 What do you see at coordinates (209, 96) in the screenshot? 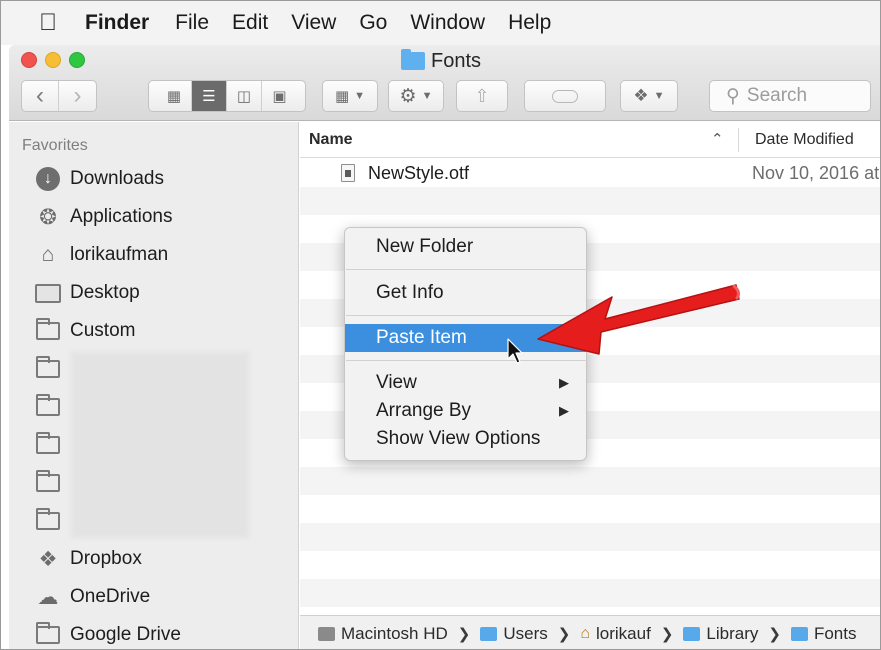
I see `list-view-icon: ☰` at bounding box center [209, 96].